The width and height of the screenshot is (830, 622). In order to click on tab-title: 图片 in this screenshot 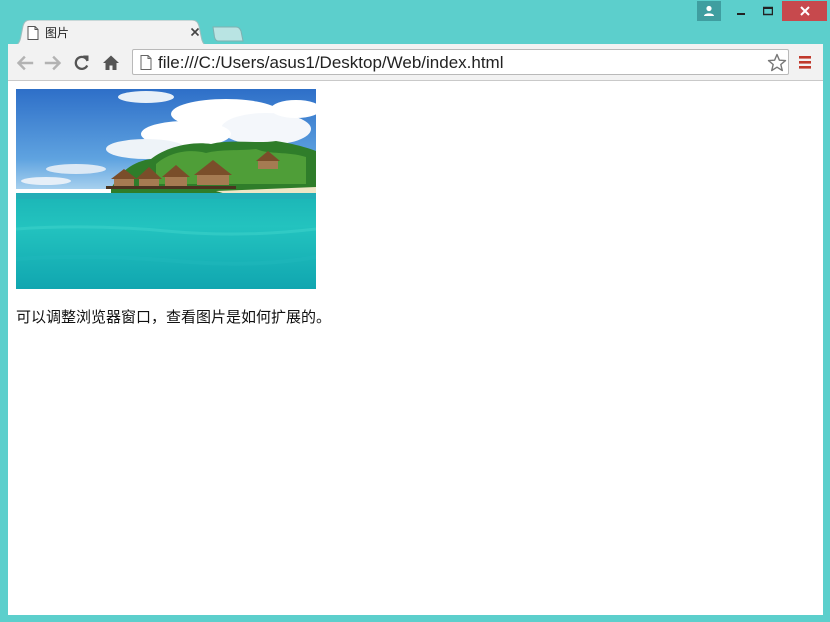, I will do `click(57, 33)`.